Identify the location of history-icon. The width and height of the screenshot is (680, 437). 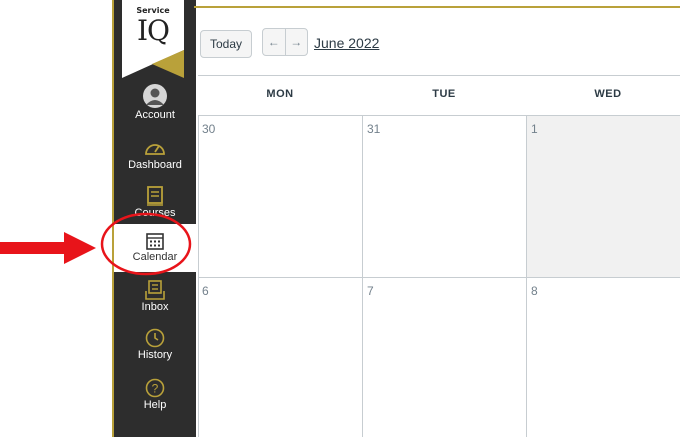
(155, 338).